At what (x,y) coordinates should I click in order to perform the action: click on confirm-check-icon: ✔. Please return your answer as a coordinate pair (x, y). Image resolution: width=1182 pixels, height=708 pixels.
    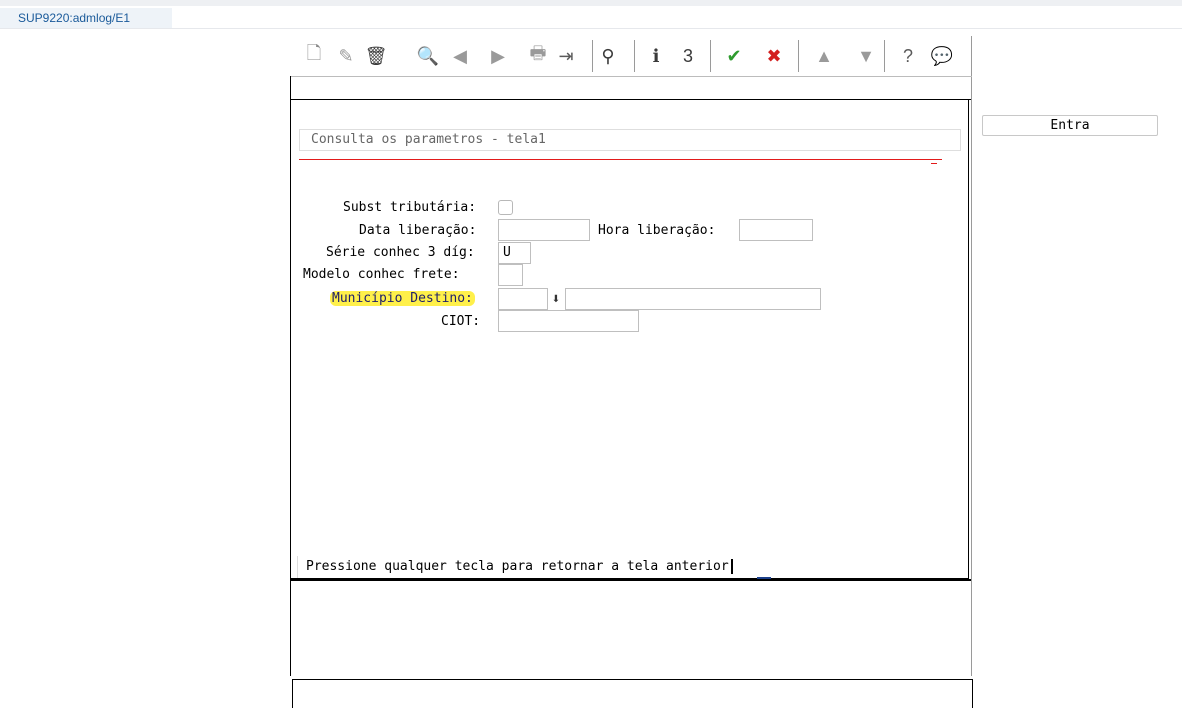
    Looking at the image, I should click on (734, 56).